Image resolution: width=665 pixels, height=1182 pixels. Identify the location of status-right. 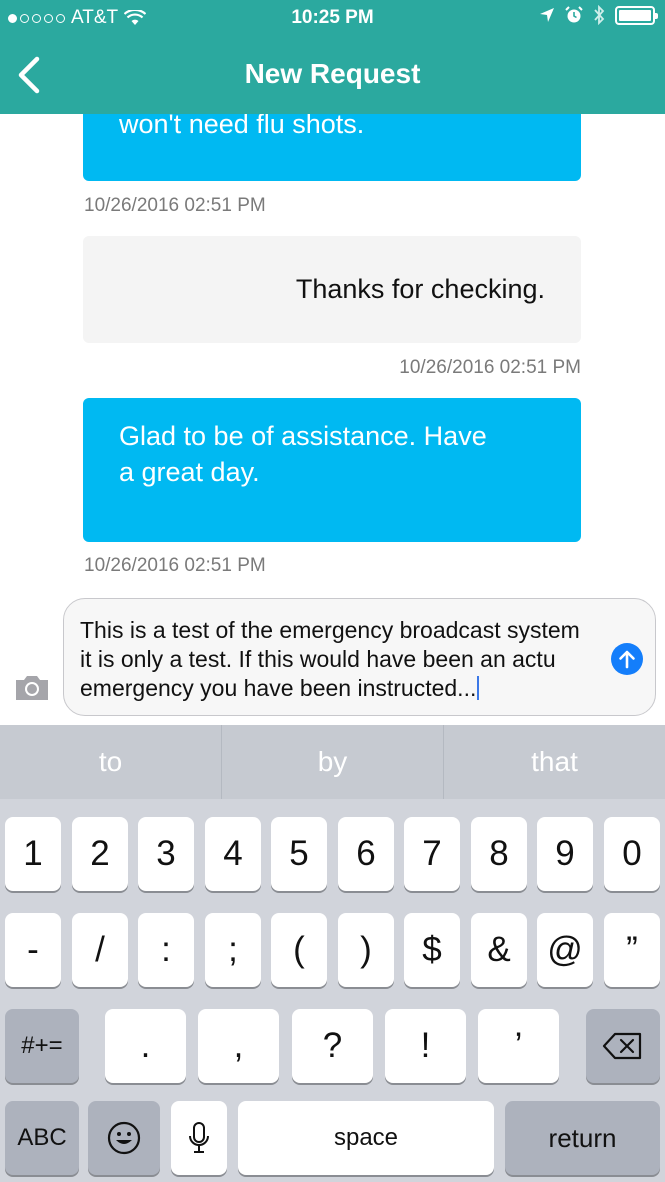
(598, 15).